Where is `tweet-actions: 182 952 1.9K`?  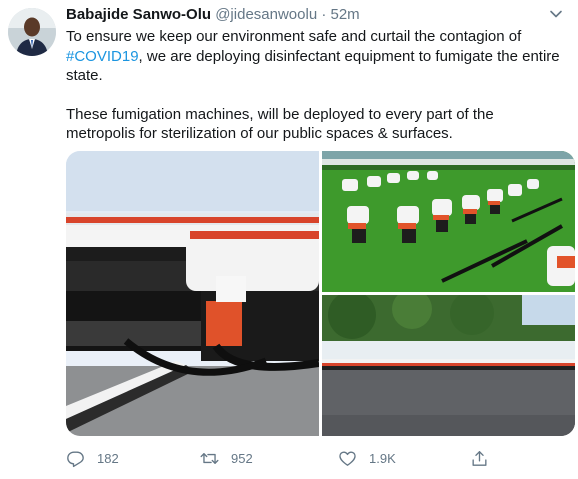 tweet-actions: 182 952 1.9K is located at coordinates (316, 458).